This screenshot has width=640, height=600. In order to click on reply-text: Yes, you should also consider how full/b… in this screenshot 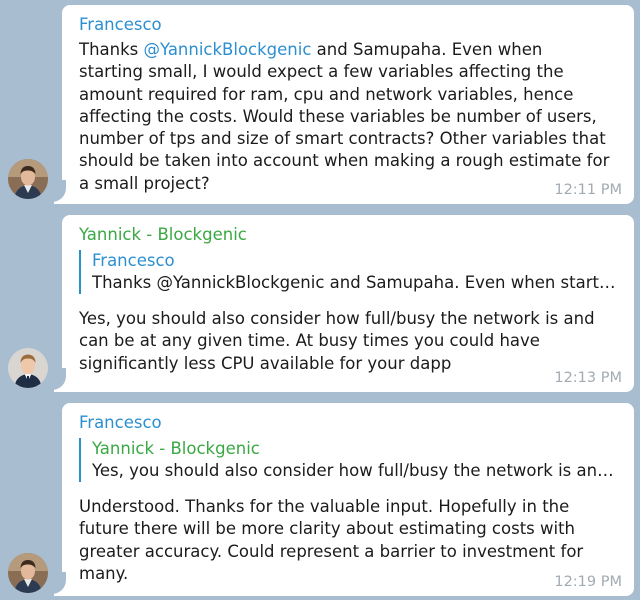, I will do `click(356, 470)`.